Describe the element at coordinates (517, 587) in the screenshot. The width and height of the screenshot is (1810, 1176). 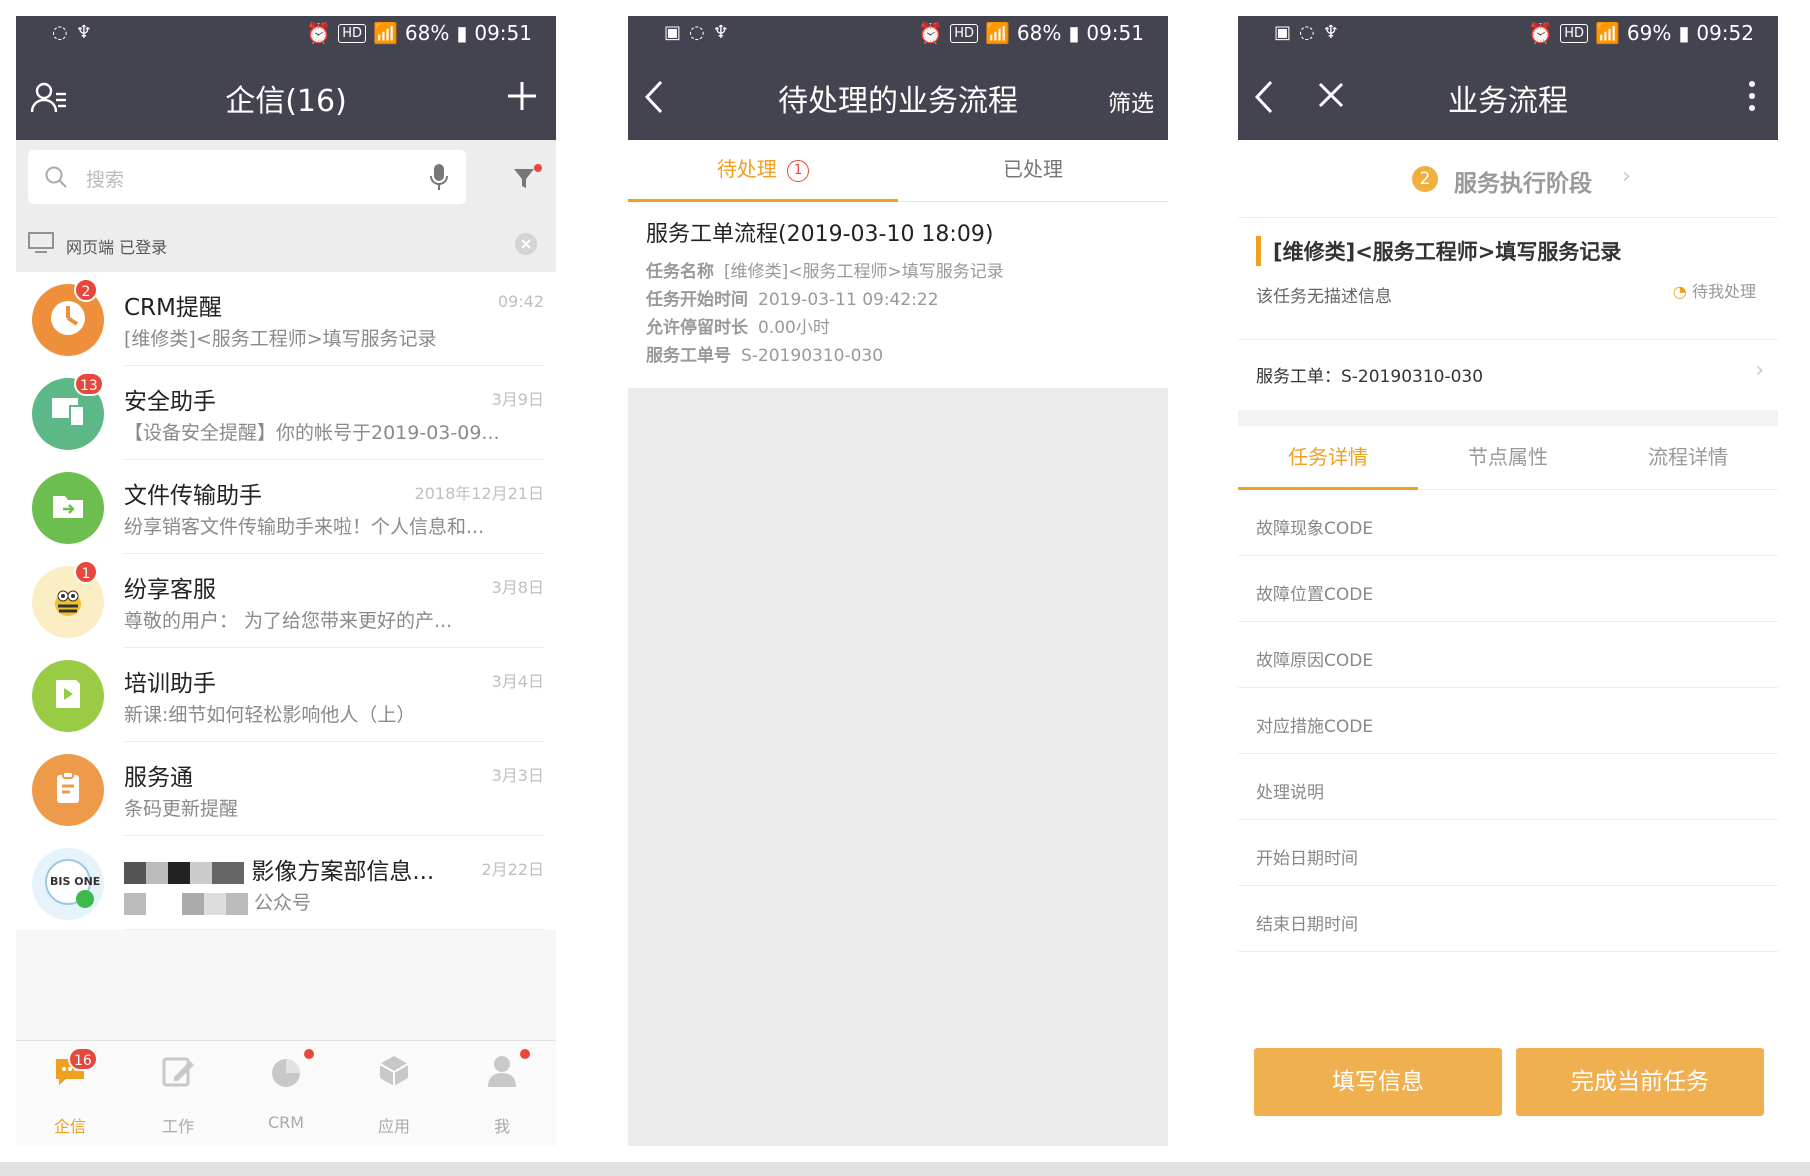
I see `chat-time: 3月8日` at that location.